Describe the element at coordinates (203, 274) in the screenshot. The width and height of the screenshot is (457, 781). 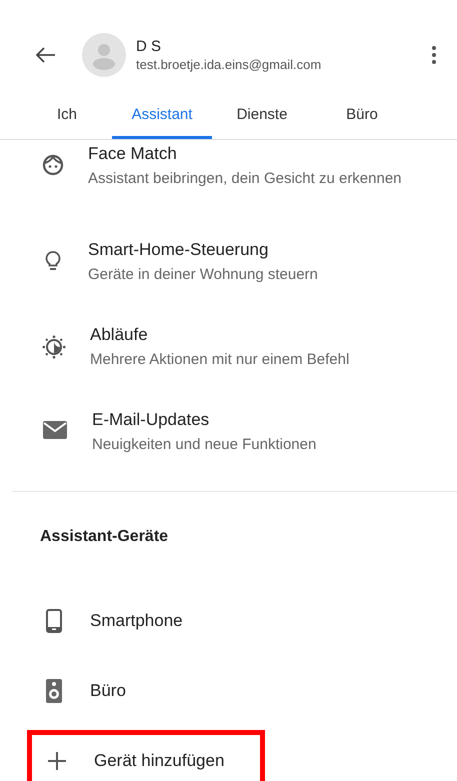
I see `setting-description: Geräte in deiner Wohnung steuern` at that location.